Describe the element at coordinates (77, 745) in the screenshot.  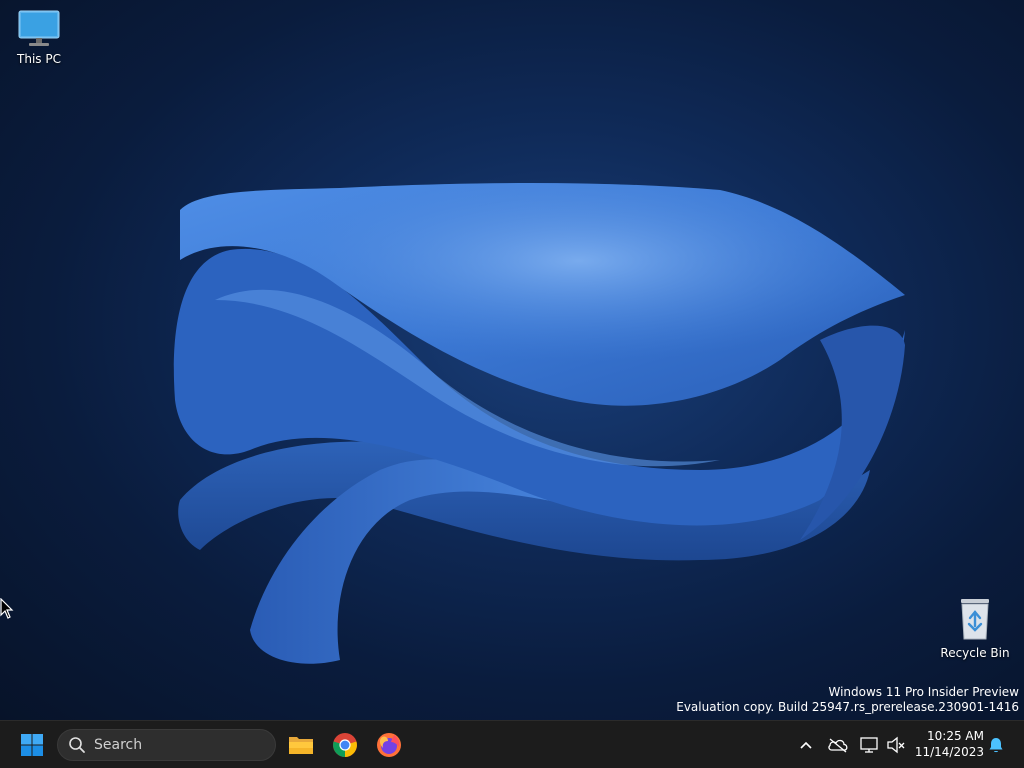
I see `search-icon` at that location.